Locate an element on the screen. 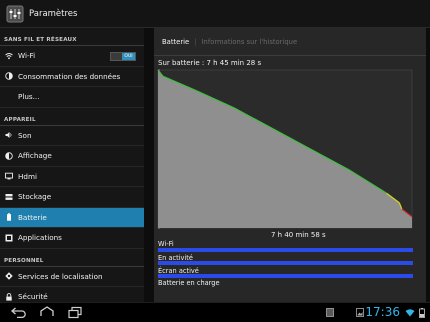 This screenshot has width=430, height=322. recent-apps-icon is located at coordinates (75, 312).